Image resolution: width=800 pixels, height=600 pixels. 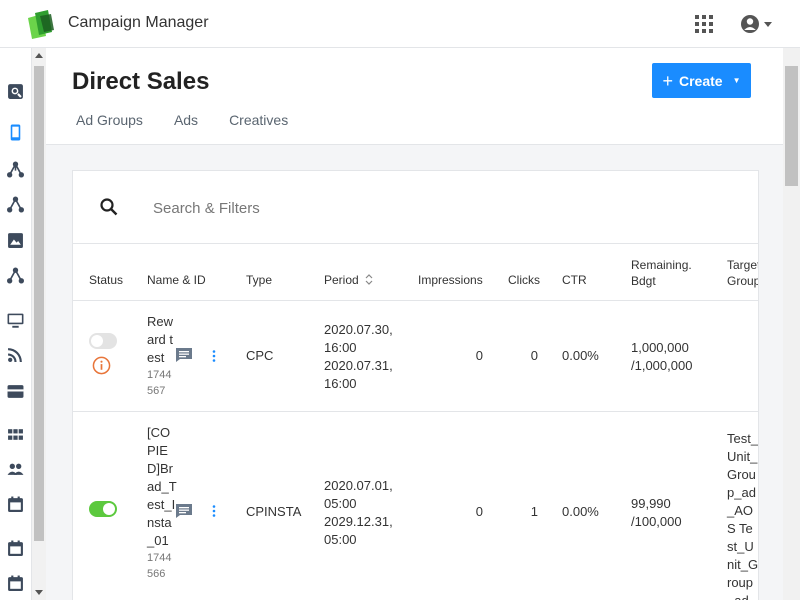 I want to click on create-button-label: Create, so click(x=701, y=80).